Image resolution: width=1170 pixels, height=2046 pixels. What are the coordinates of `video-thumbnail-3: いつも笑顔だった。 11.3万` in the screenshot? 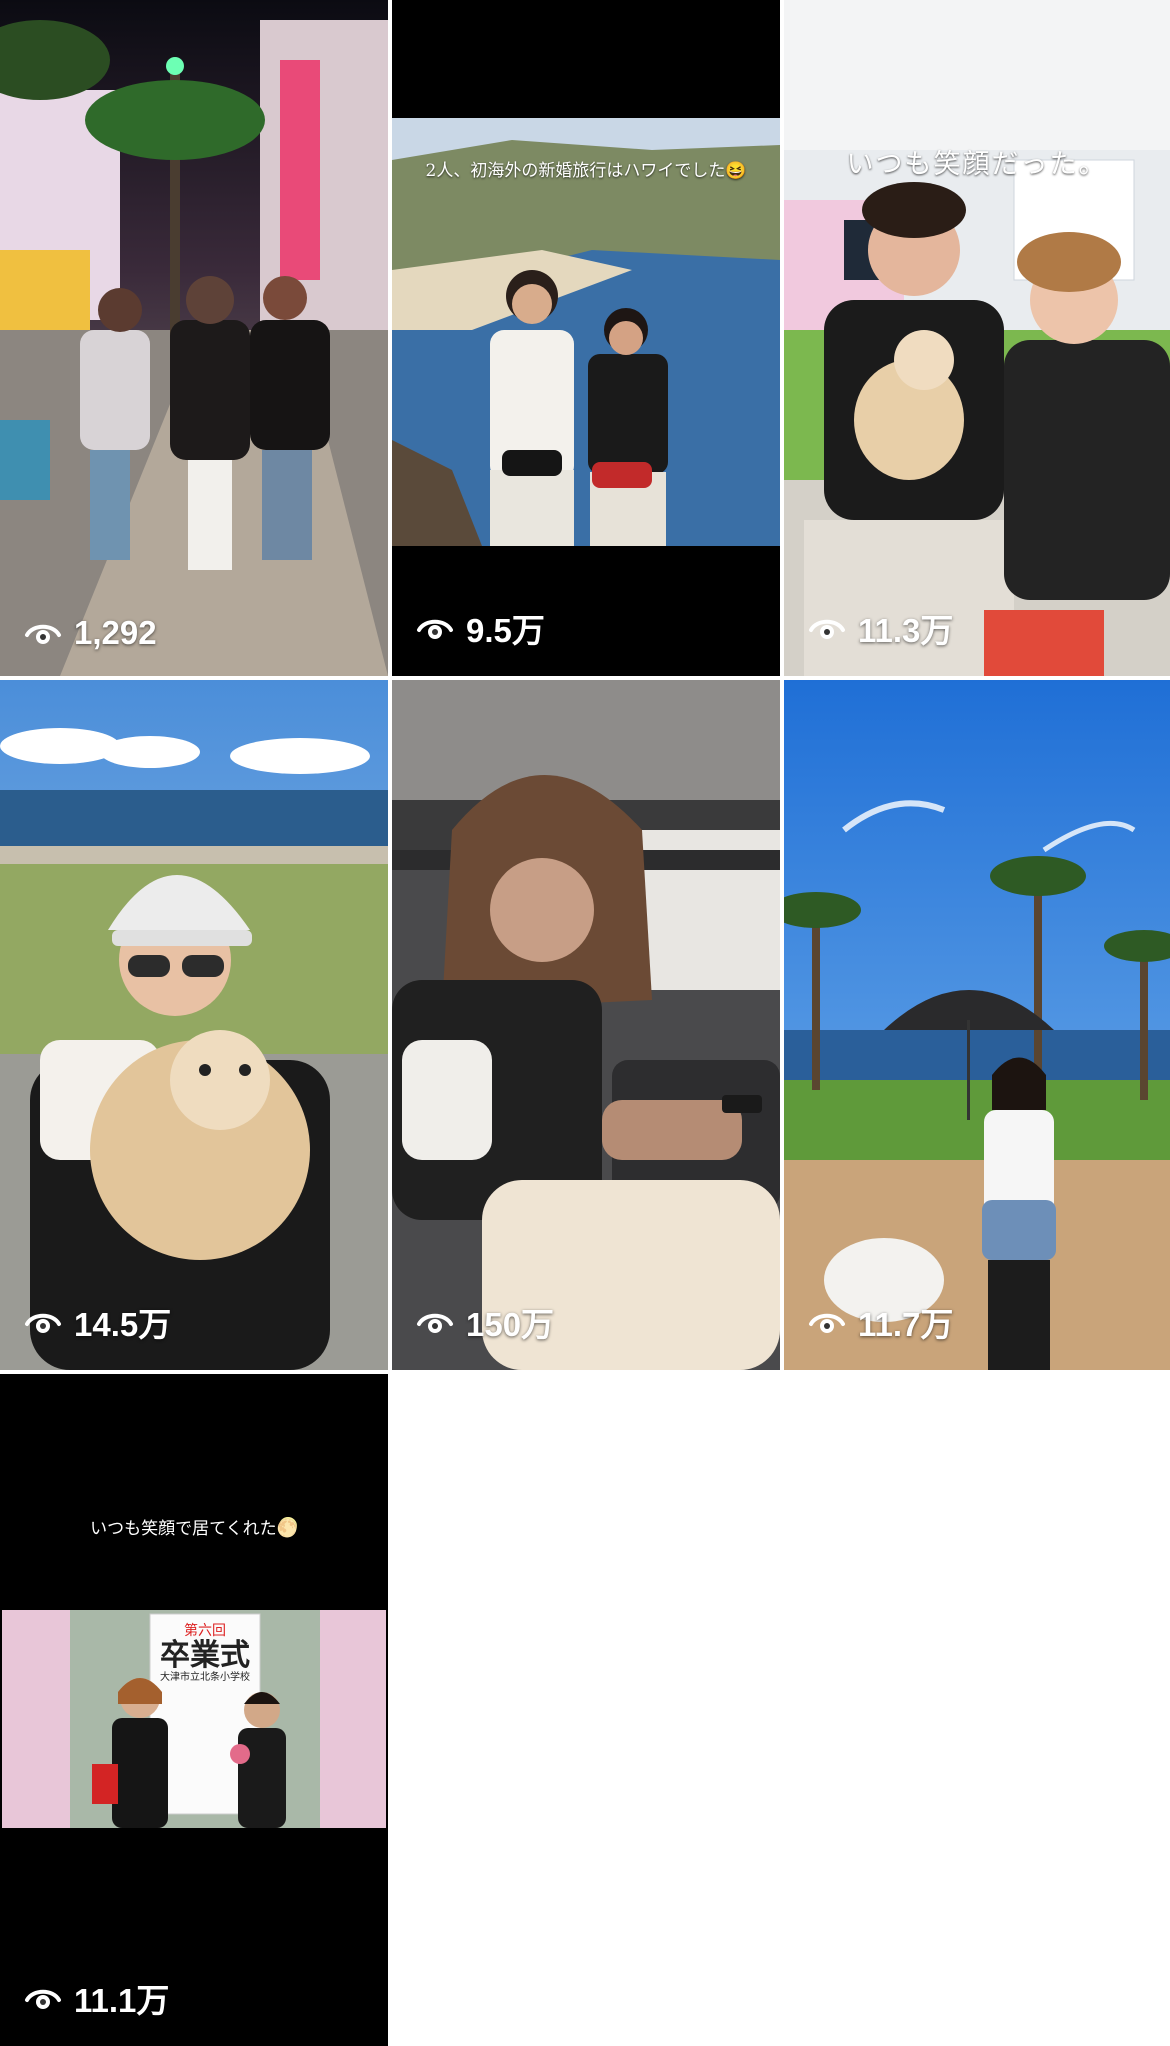 It's located at (977, 338).